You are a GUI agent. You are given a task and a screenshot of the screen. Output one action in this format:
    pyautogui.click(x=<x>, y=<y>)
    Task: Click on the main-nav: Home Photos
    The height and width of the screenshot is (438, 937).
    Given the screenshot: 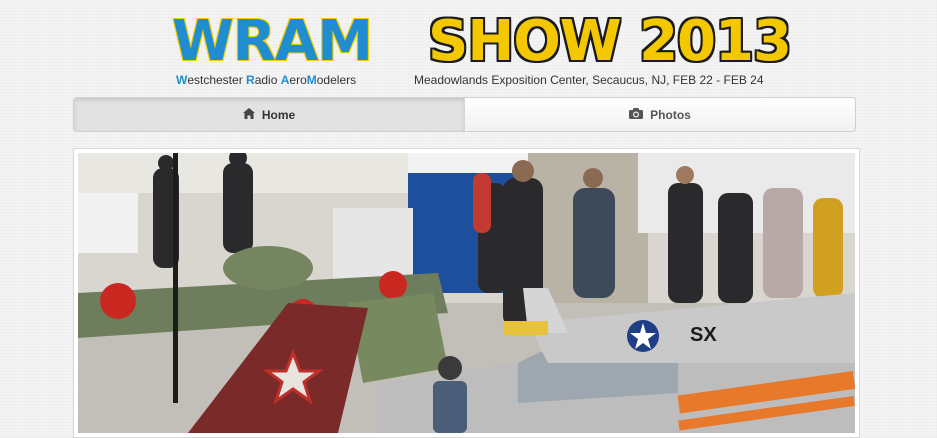 What is the action you would take?
    pyautogui.click(x=464, y=114)
    